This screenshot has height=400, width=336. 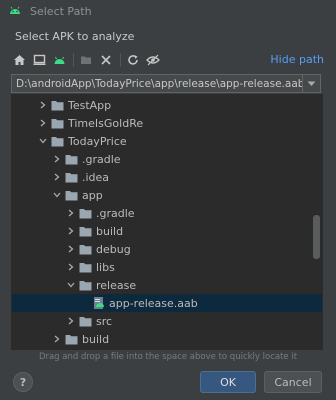 What do you see at coordinates (96, 177) in the screenshot?
I see `tree-item-label: .idea` at bounding box center [96, 177].